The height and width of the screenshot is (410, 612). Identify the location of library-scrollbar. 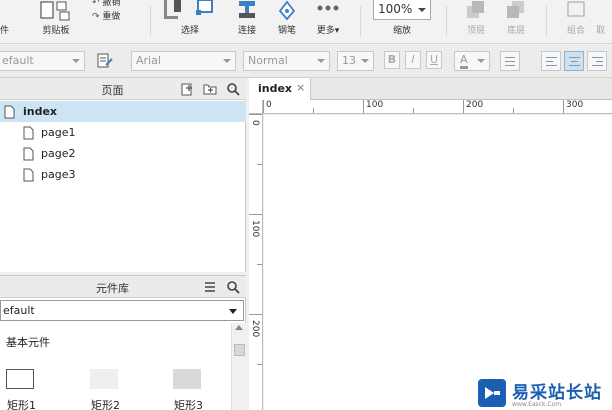
(238, 366).